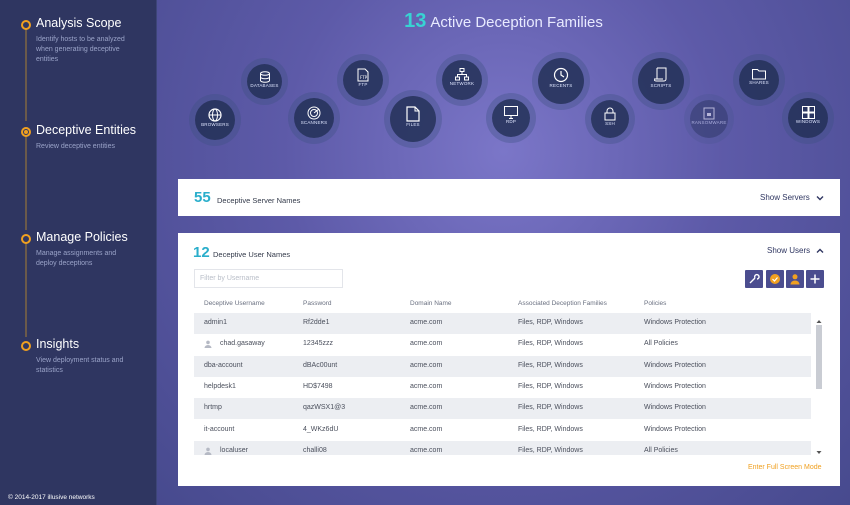  What do you see at coordinates (709, 122) in the screenshot?
I see `family-label: RANSOMWARE` at bounding box center [709, 122].